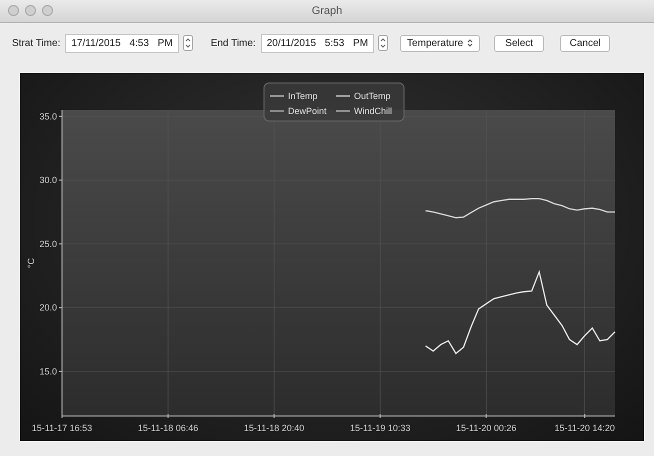 The image size is (654, 456). Describe the element at coordinates (30, 10) in the screenshot. I see `minimize-button` at that location.